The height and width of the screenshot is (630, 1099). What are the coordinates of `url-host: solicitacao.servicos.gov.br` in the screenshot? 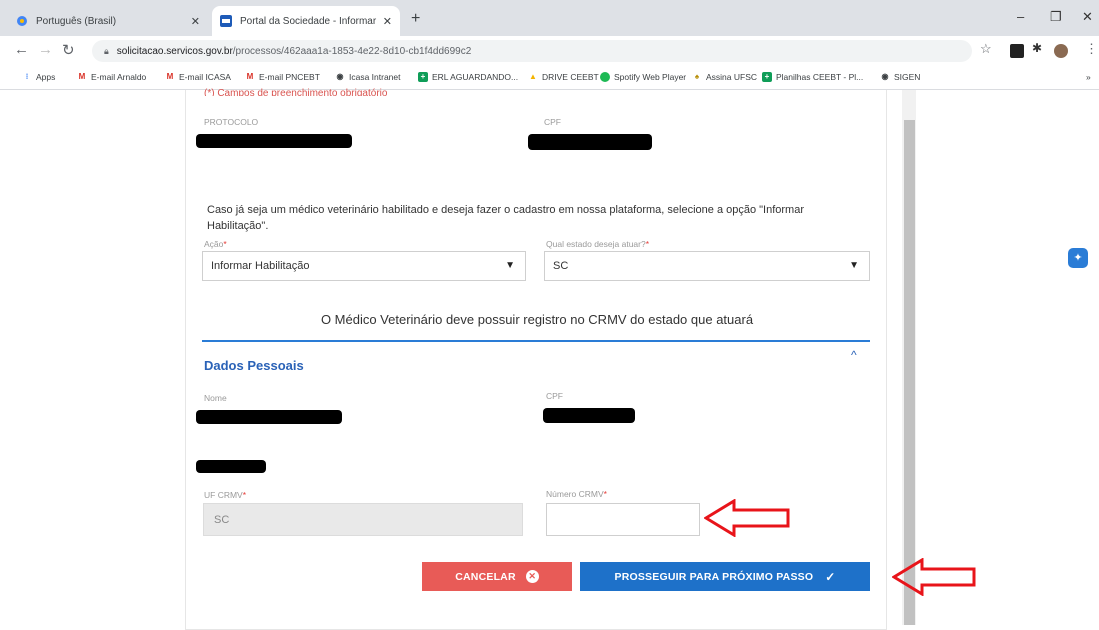 It's located at (174, 51).